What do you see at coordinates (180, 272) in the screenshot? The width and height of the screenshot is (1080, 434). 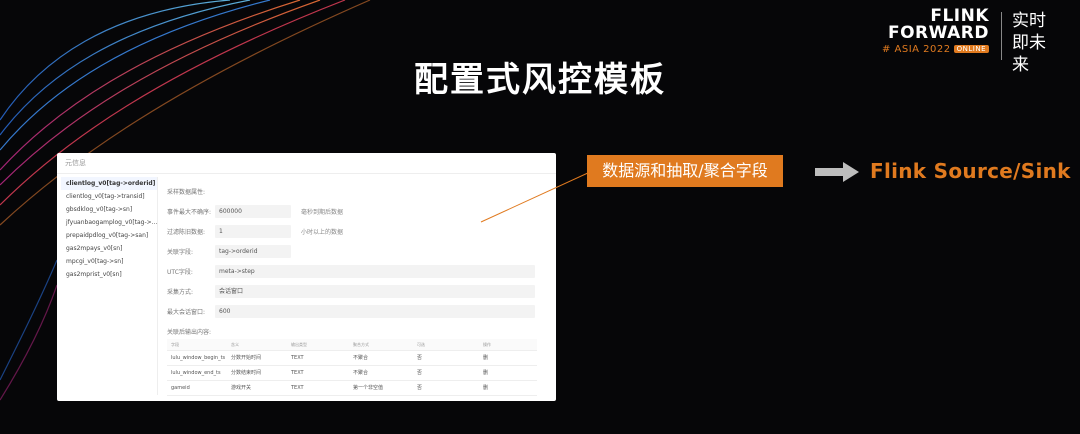 I see `field-label: UTC字段:` at bounding box center [180, 272].